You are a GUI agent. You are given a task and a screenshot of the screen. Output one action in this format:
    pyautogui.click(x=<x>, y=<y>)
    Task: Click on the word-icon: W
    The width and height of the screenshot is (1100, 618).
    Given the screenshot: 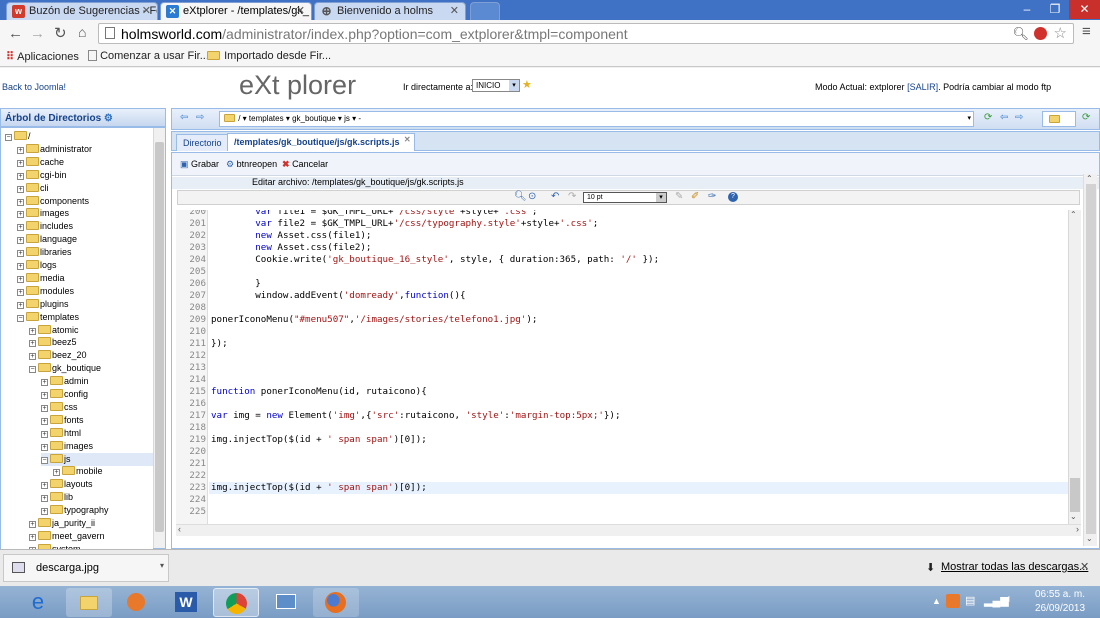 What is the action you would take?
    pyautogui.click(x=186, y=602)
    